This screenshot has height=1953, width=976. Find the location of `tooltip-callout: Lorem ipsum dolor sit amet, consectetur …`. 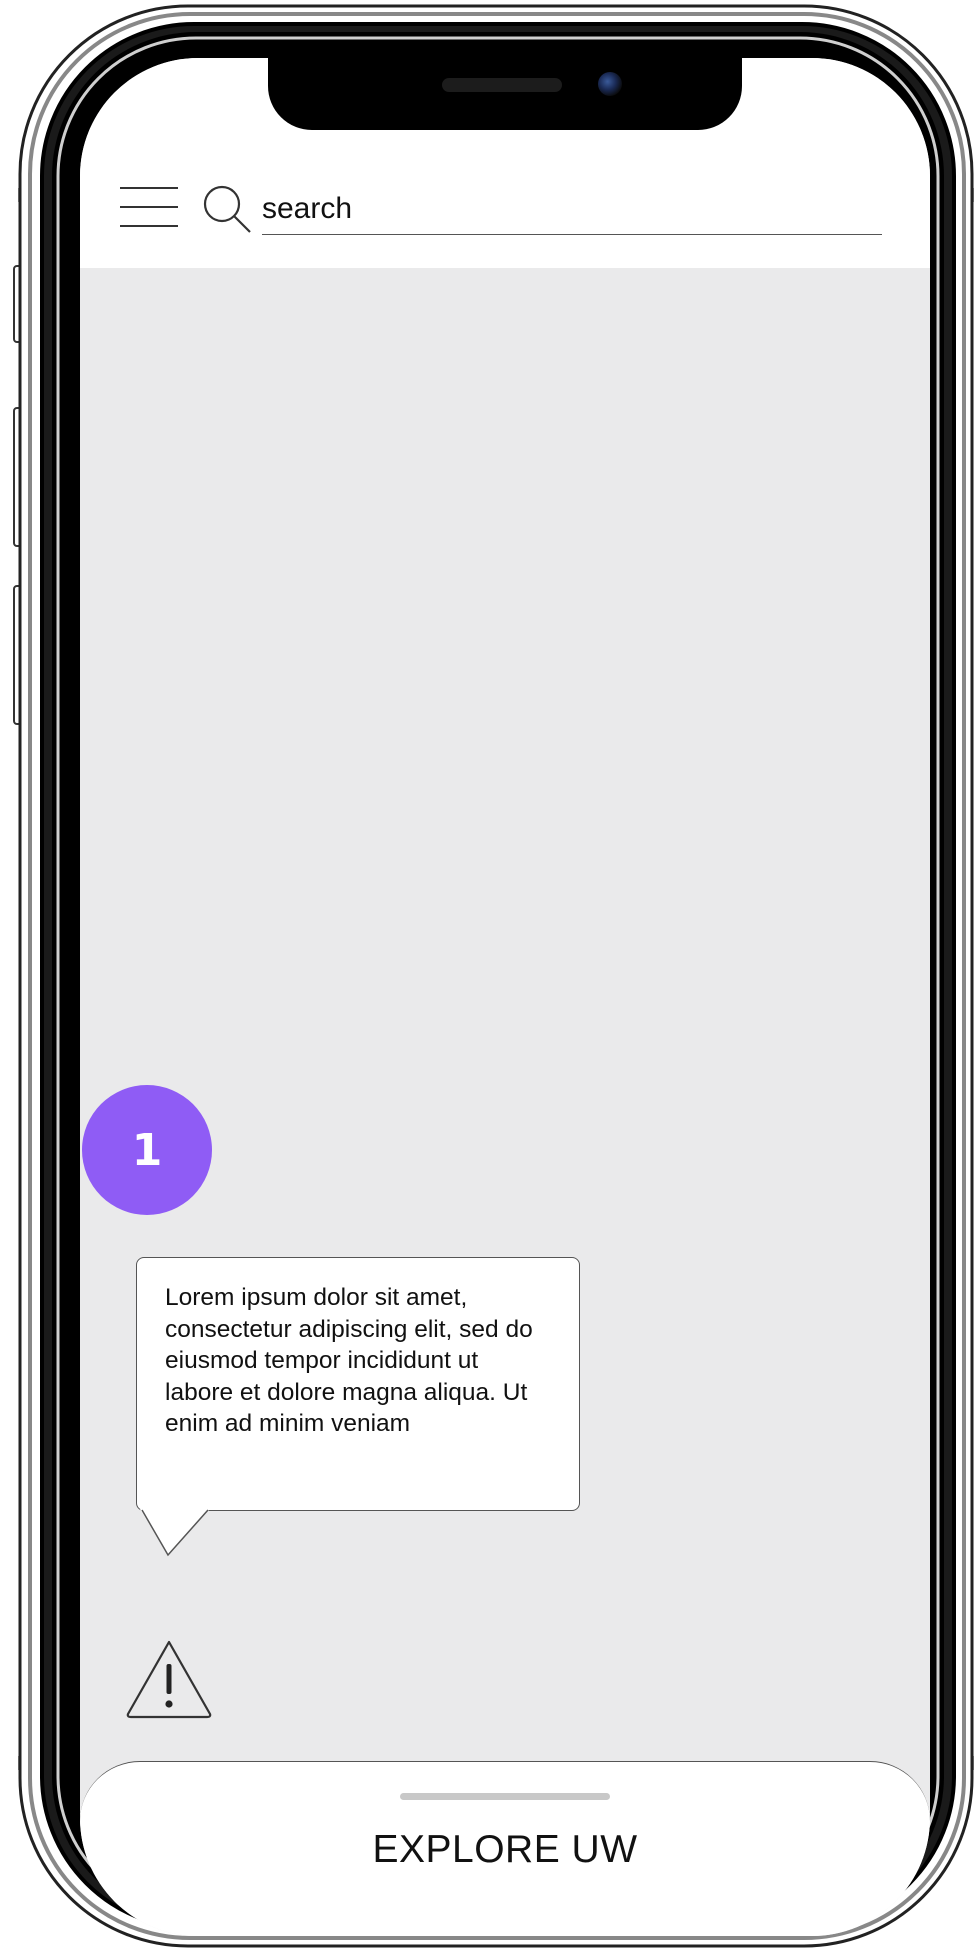

tooltip-callout: Lorem ipsum dolor sit amet, consectetur … is located at coordinates (358, 1384).